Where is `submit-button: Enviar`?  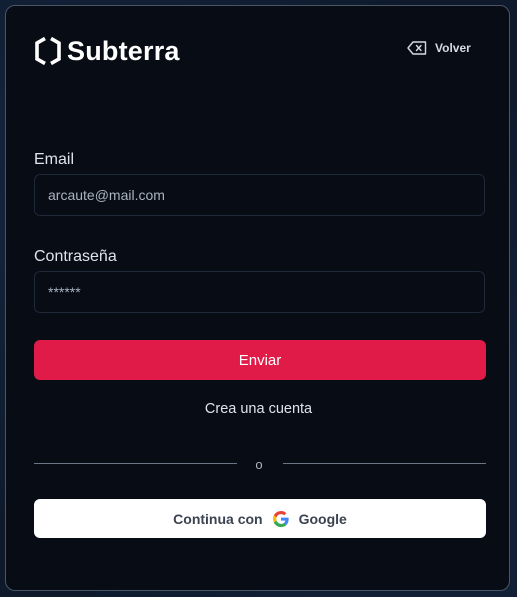
submit-button: Enviar is located at coordinates (260, 360).